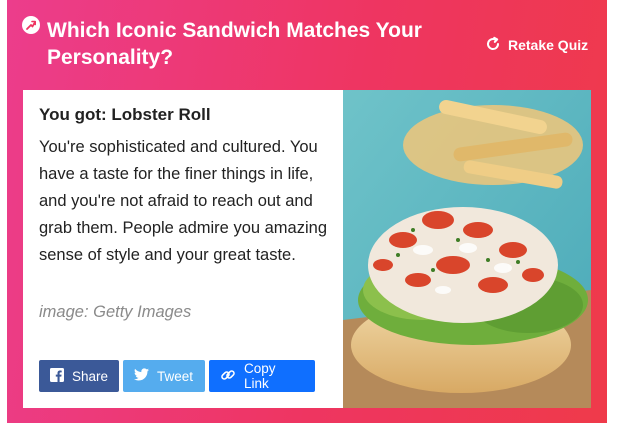  What do you see at coordinates (141, 376) in the screenshot?
I see `twitter-icon` at bounding box center [141, 376].